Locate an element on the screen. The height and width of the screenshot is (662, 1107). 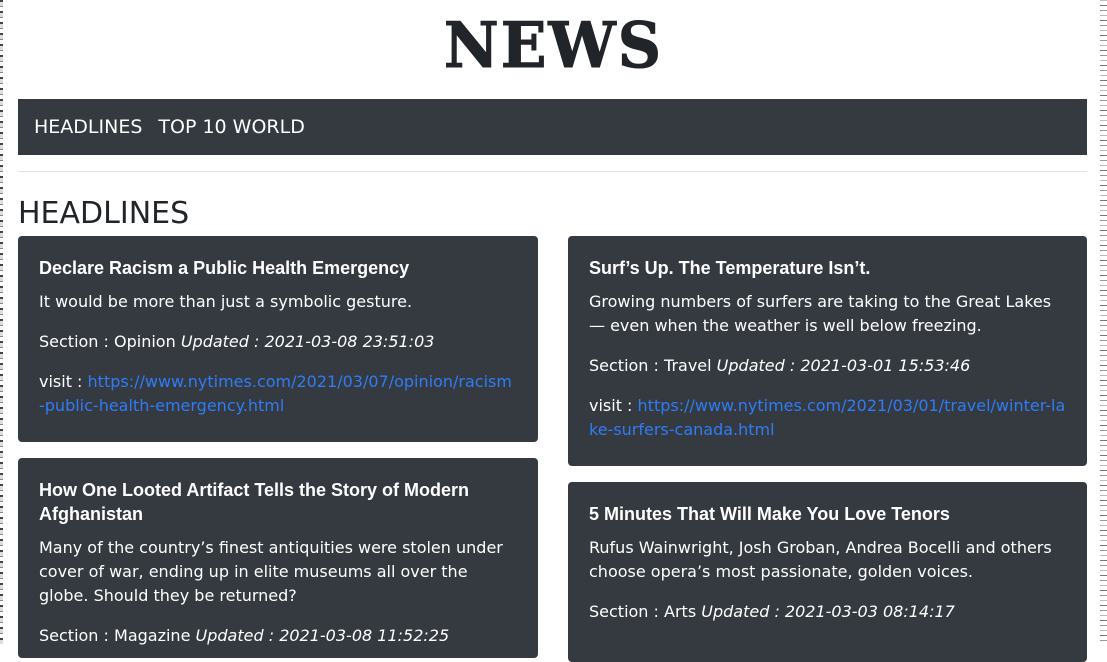
page-title: HEADLINES is located at coordinates (104, 213).